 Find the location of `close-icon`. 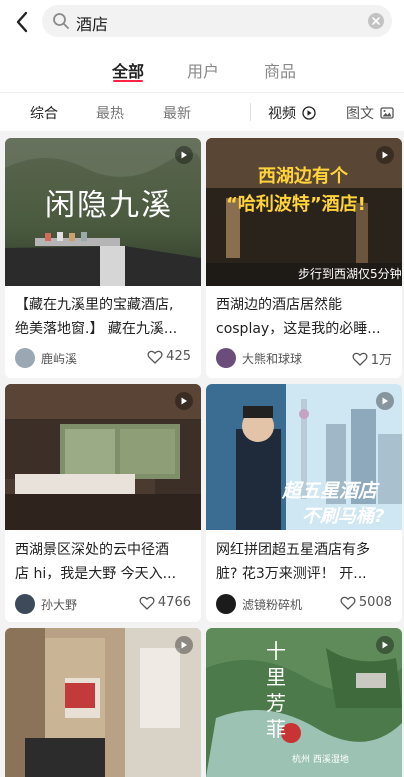

close-icon is located at coordinates (376, 21).